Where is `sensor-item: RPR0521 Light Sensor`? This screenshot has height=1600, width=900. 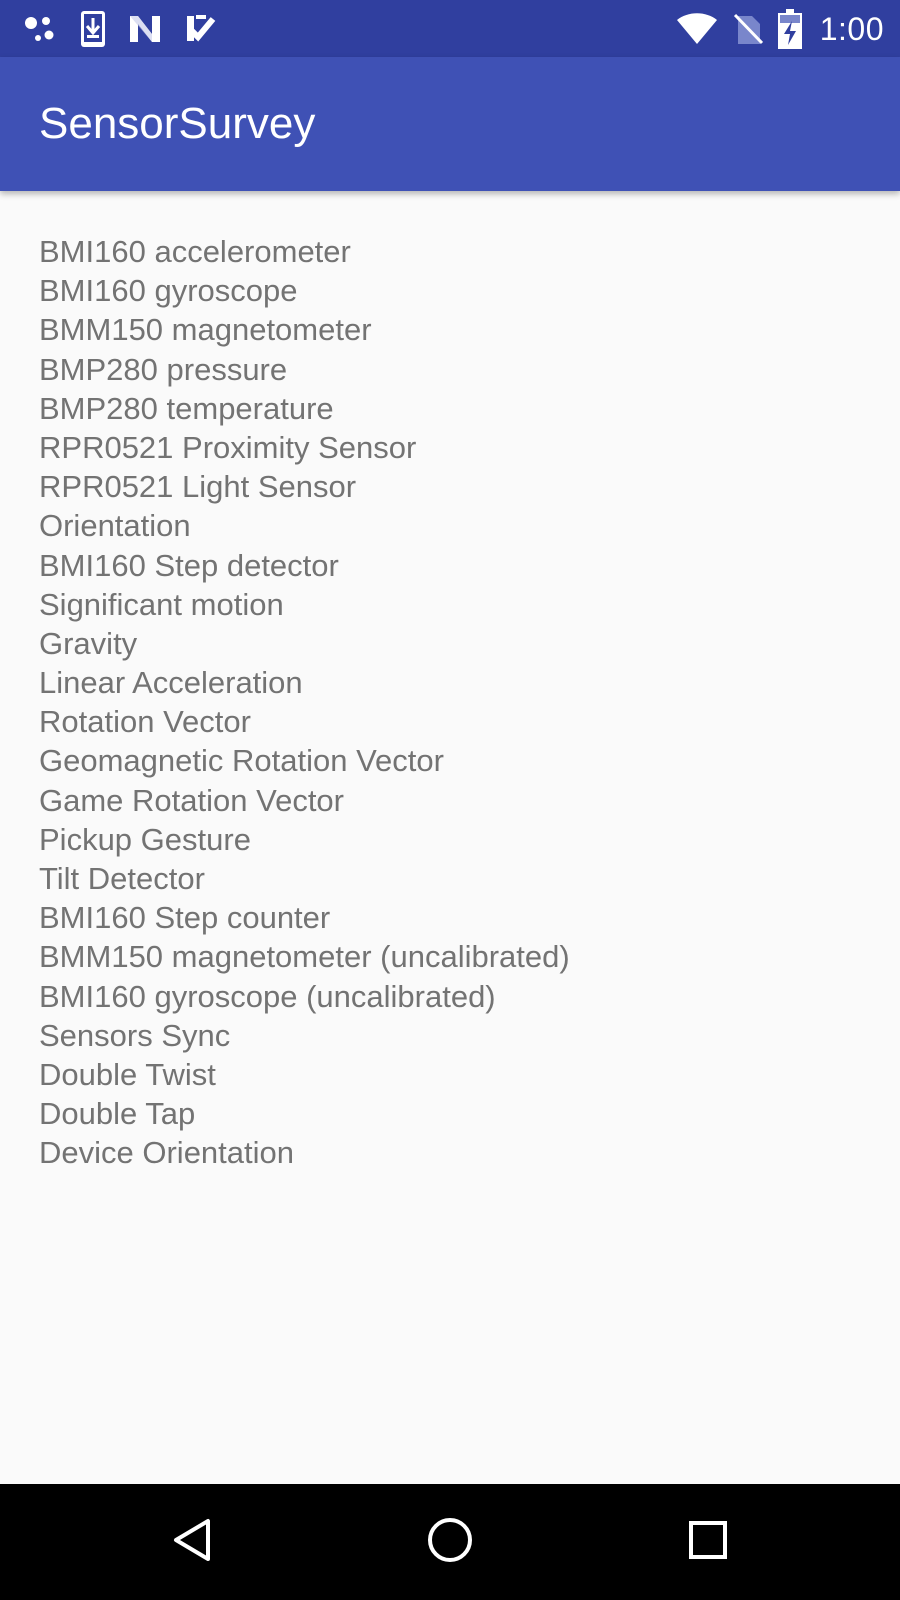 sensor-item: RPR0521 Light Sensor is located at coordinates (198, 487).